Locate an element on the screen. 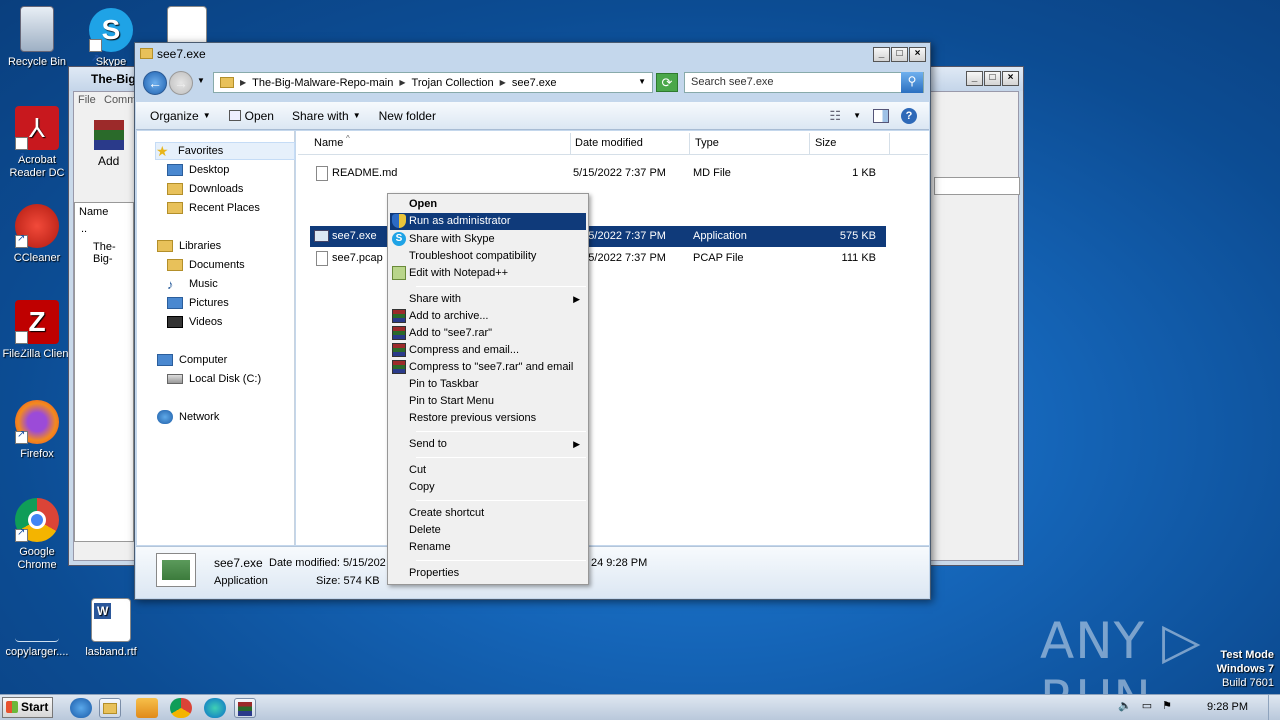  desktop-icon-lasband: W lasband.rtf is located at coordinates (111, 628).